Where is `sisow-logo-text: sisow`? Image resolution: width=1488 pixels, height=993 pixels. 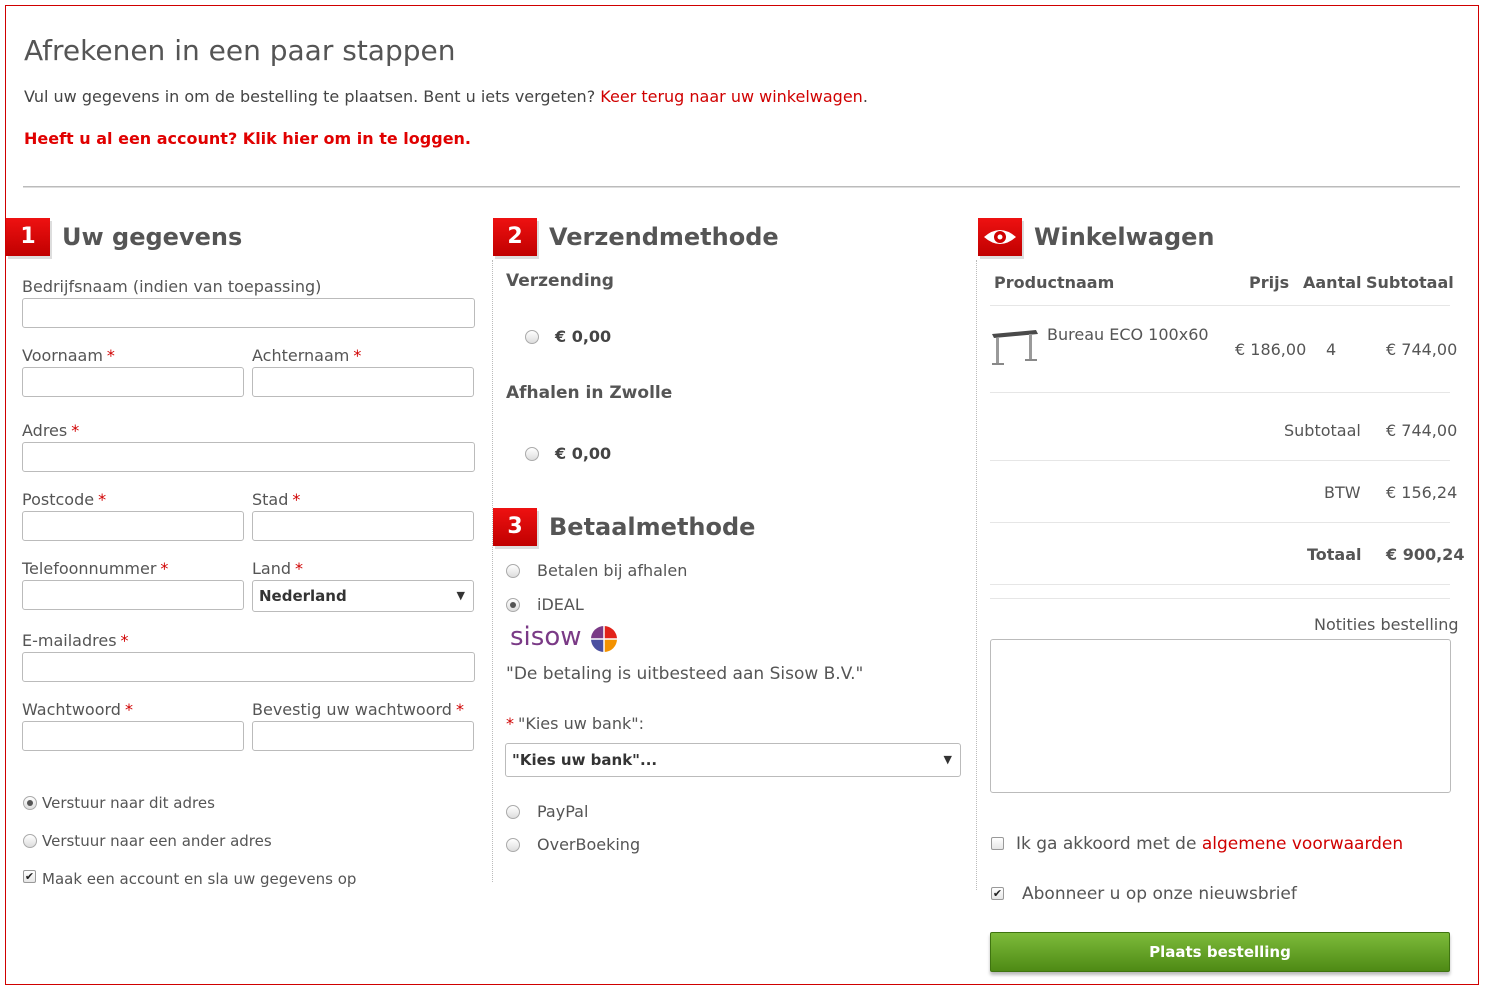 sisow-logo-text: sisow is located at coordinates (546, 637).